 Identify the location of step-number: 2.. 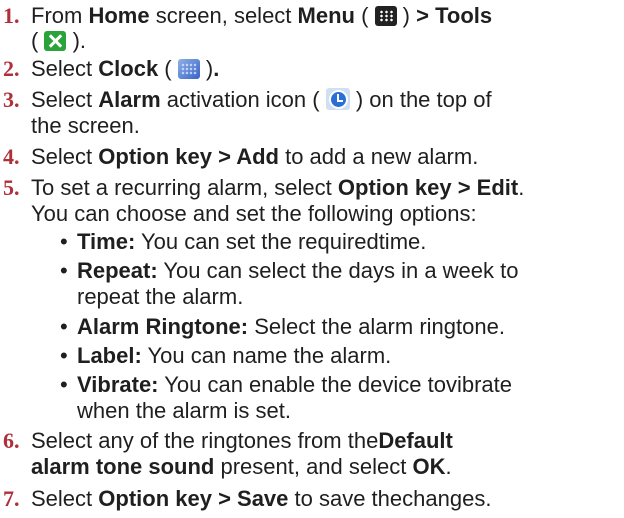
(11, 68).